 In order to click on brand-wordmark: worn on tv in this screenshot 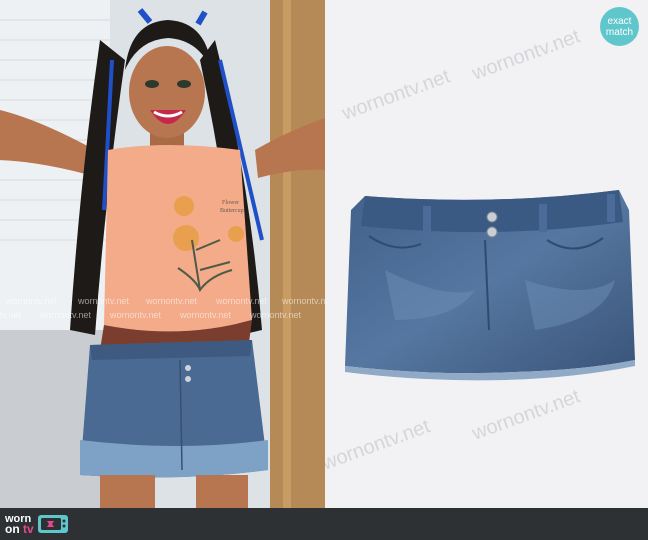, I will do `click(19, 525)`.